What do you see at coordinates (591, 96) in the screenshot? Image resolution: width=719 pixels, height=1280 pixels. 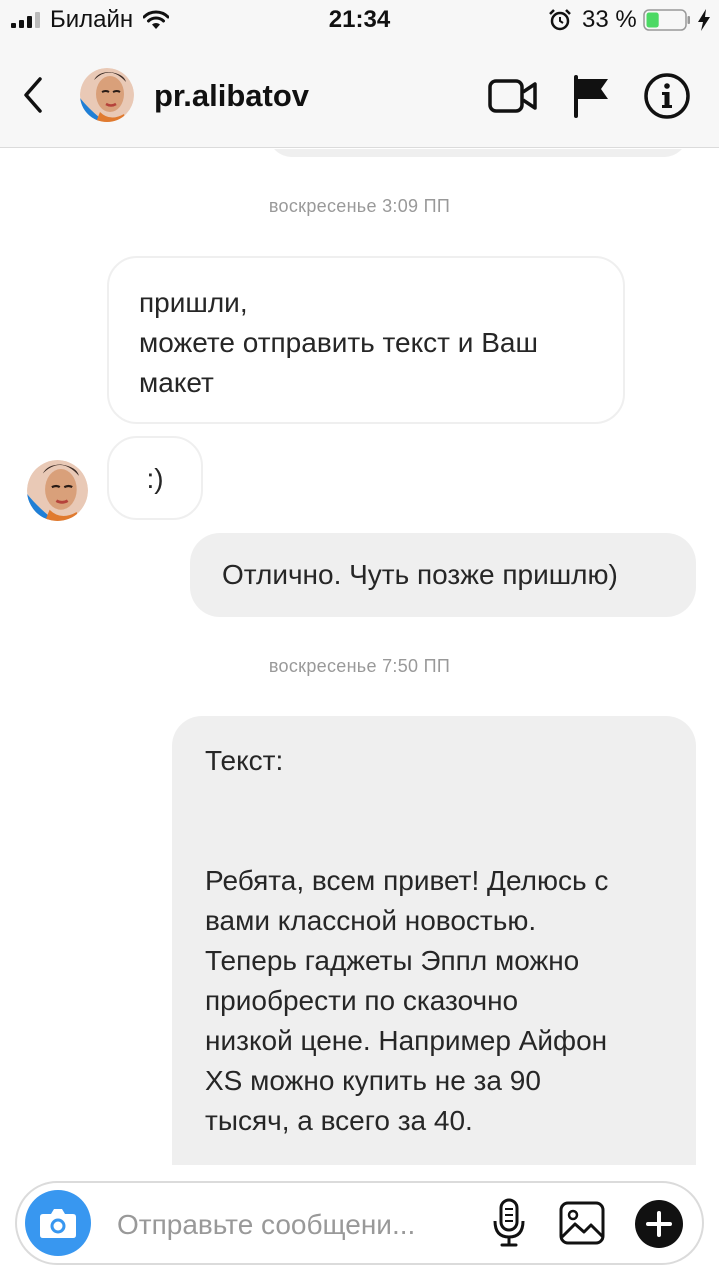 I see `flag-icon` at bounding box center [591, 96].